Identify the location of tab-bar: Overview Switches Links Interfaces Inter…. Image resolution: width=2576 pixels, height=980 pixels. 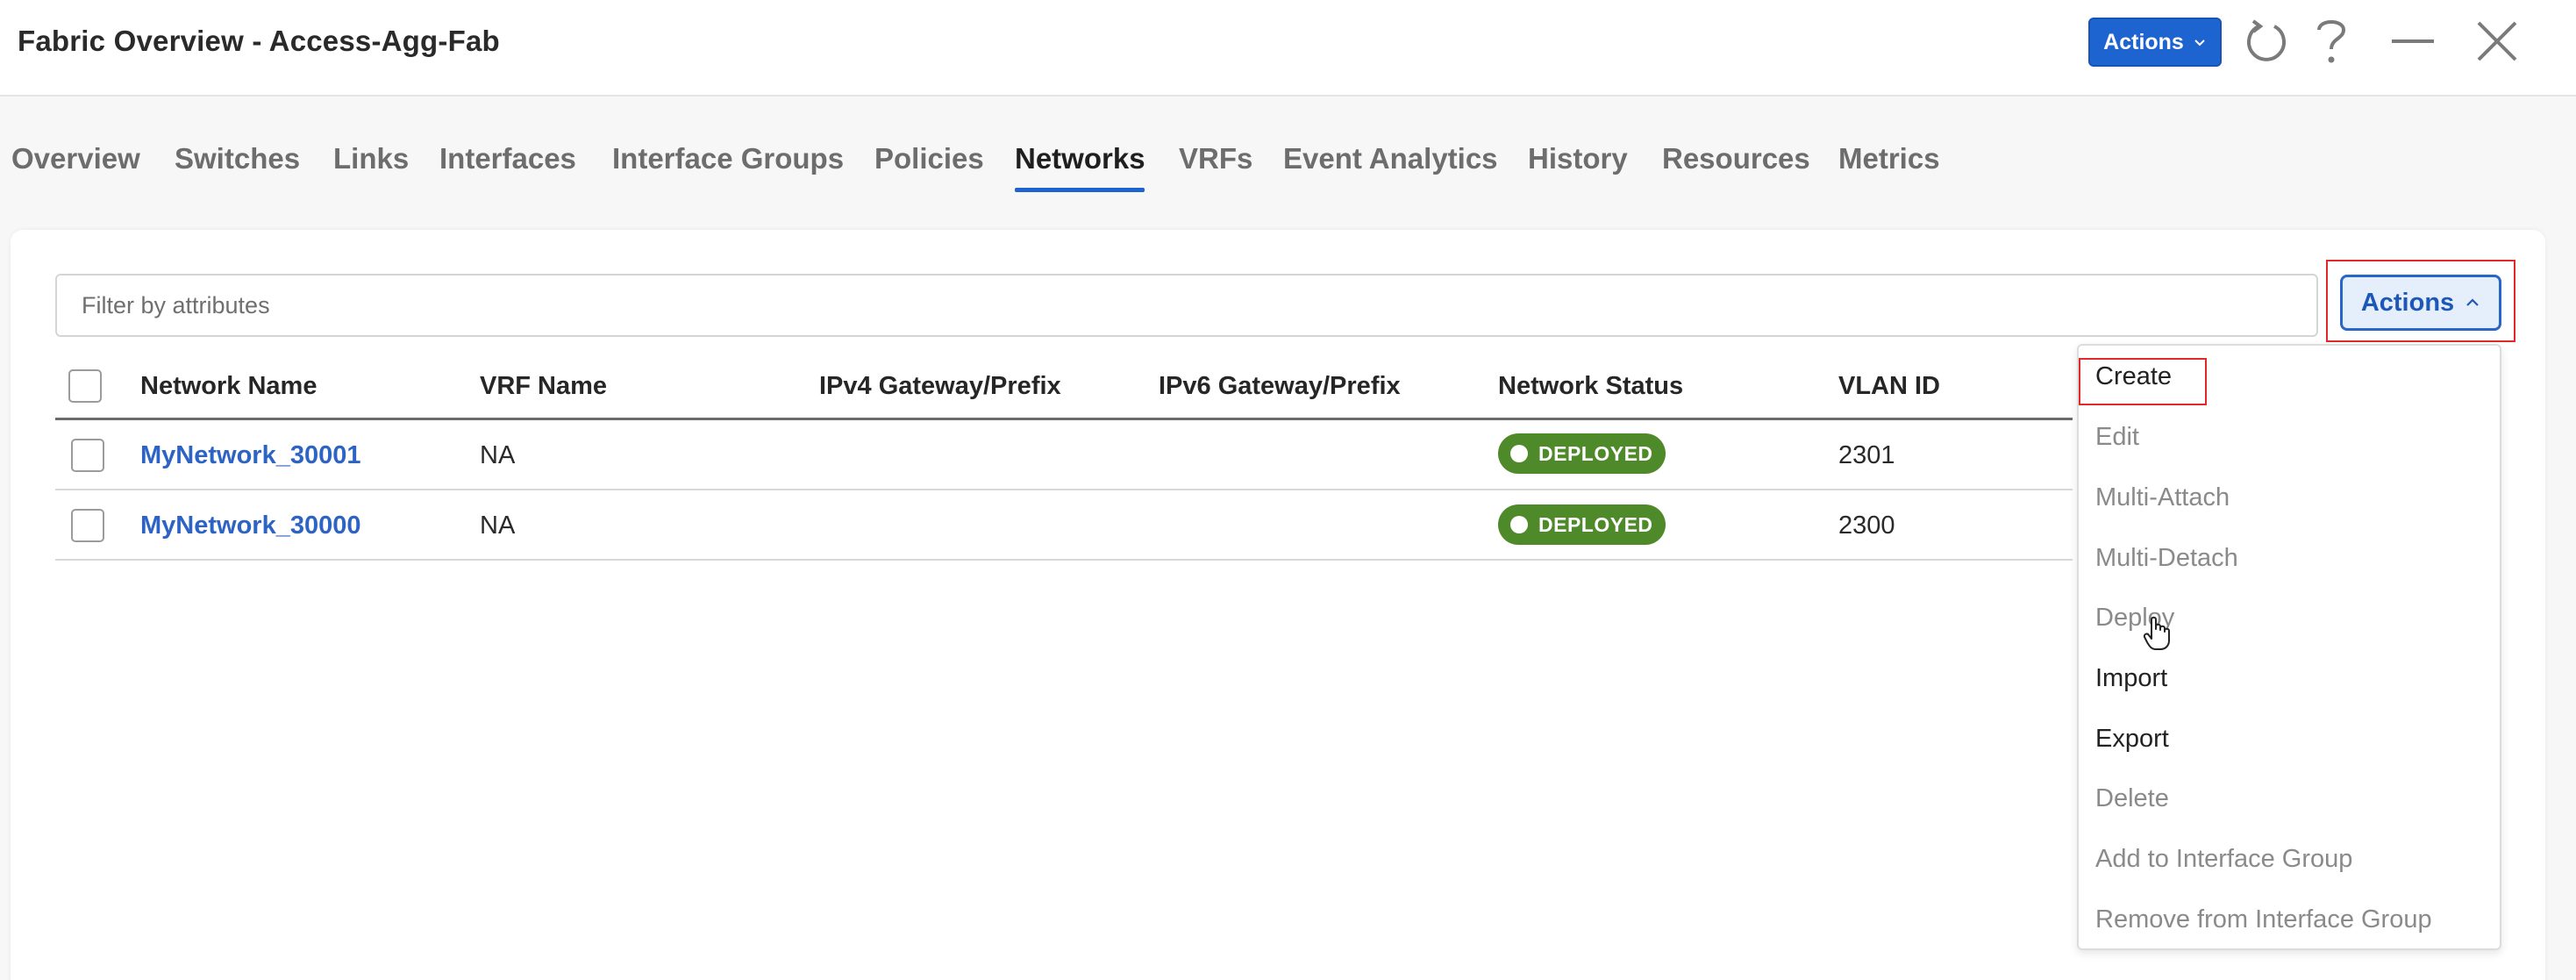
(1288, 148).